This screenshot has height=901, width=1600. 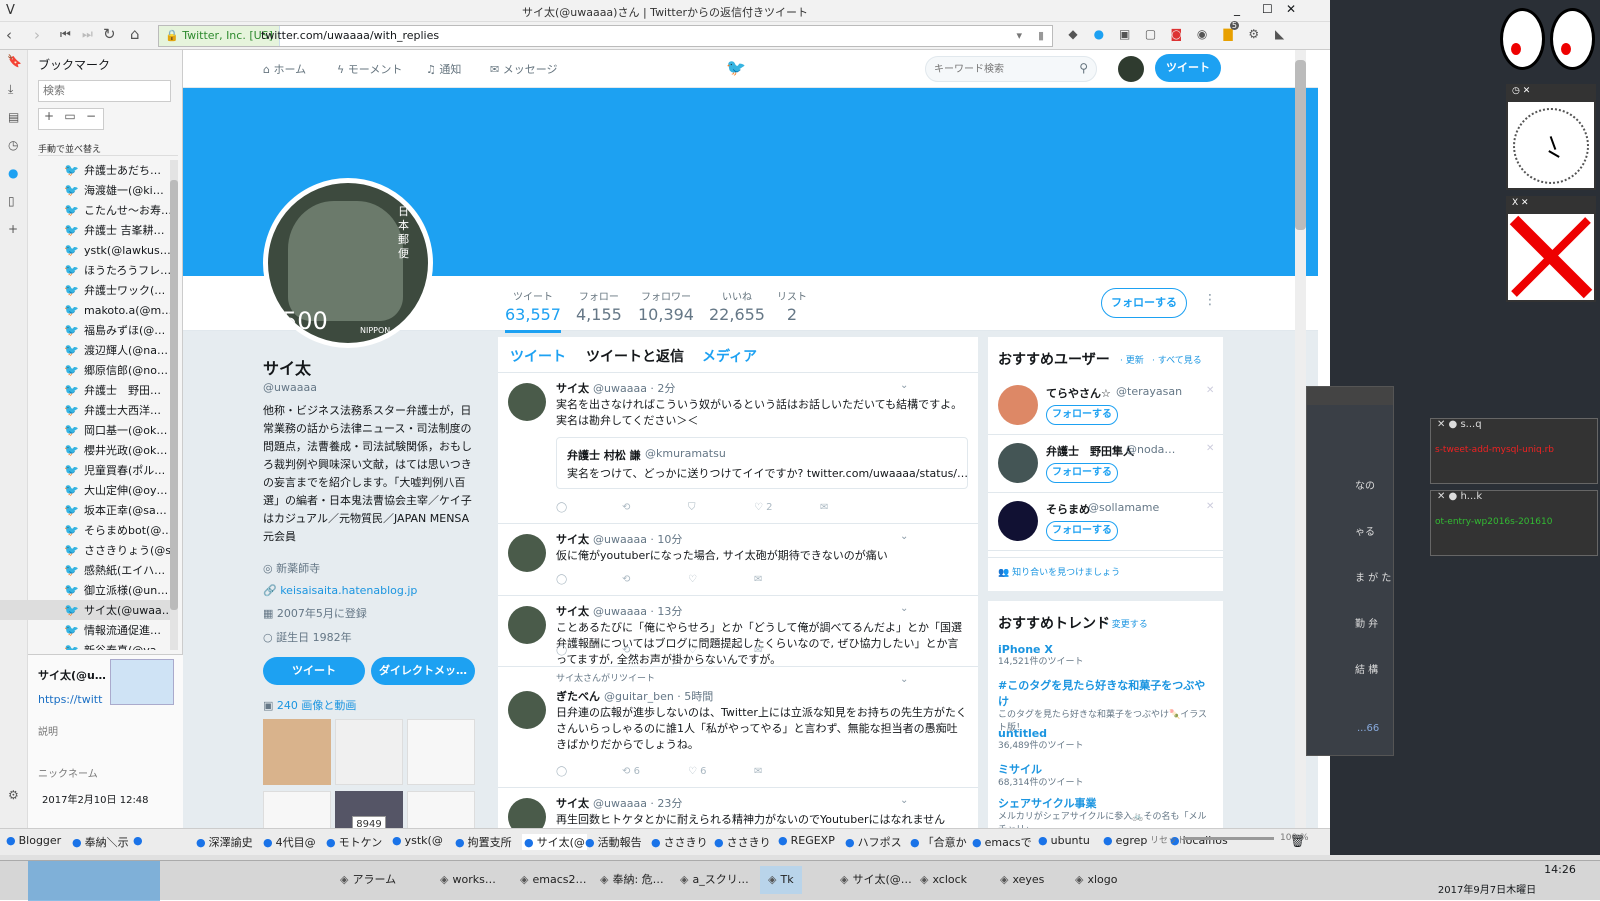 I want to click on profile-website: 🔗 keisaisaita.hatenablog.jp, so click(x=373, y=590).